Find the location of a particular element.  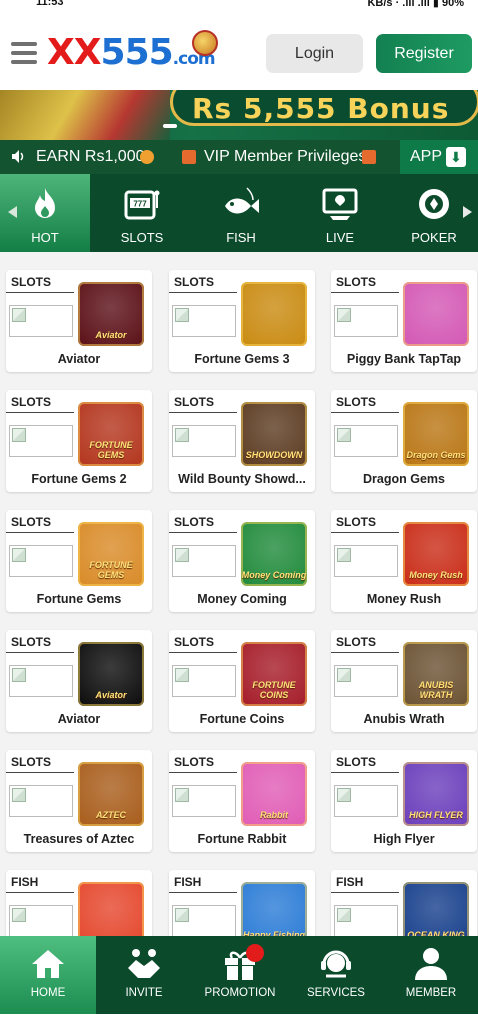

bottom-nav: HOME INVITE PROMOTION SERVICES MEMBER is located at coordinates (239, 975).